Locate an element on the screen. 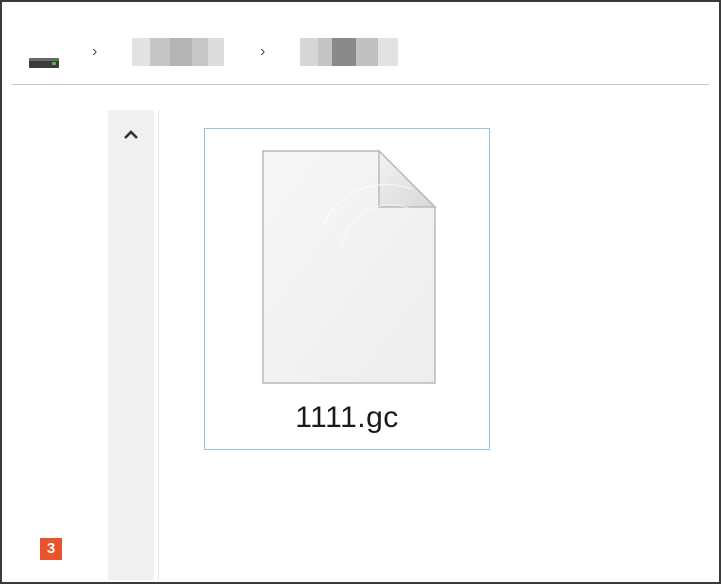 The height and width of the screenshot is (584, 721). drive-icon is located at coordinates (44, 61).